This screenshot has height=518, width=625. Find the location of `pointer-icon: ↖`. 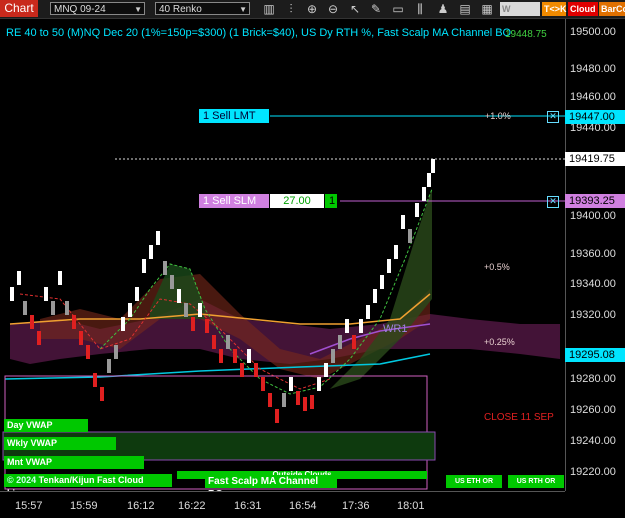

pointer-icon: ↖ is located at coordinates (355, 9).